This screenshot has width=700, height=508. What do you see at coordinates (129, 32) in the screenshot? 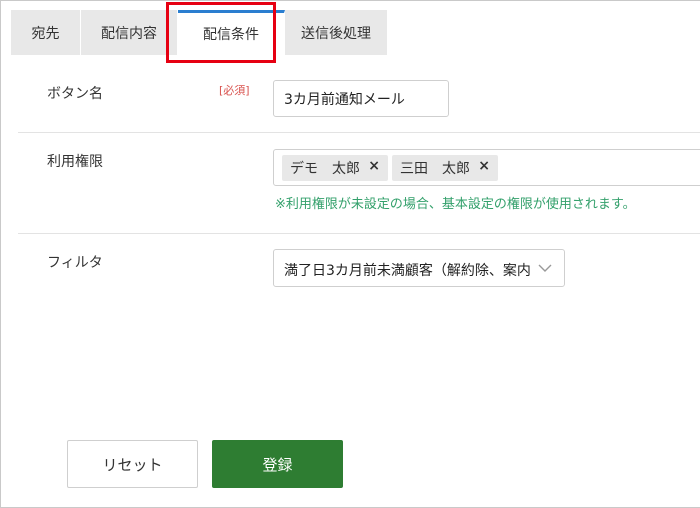
I see `tab-content: 配信内容` at bounding box center [129, 32].